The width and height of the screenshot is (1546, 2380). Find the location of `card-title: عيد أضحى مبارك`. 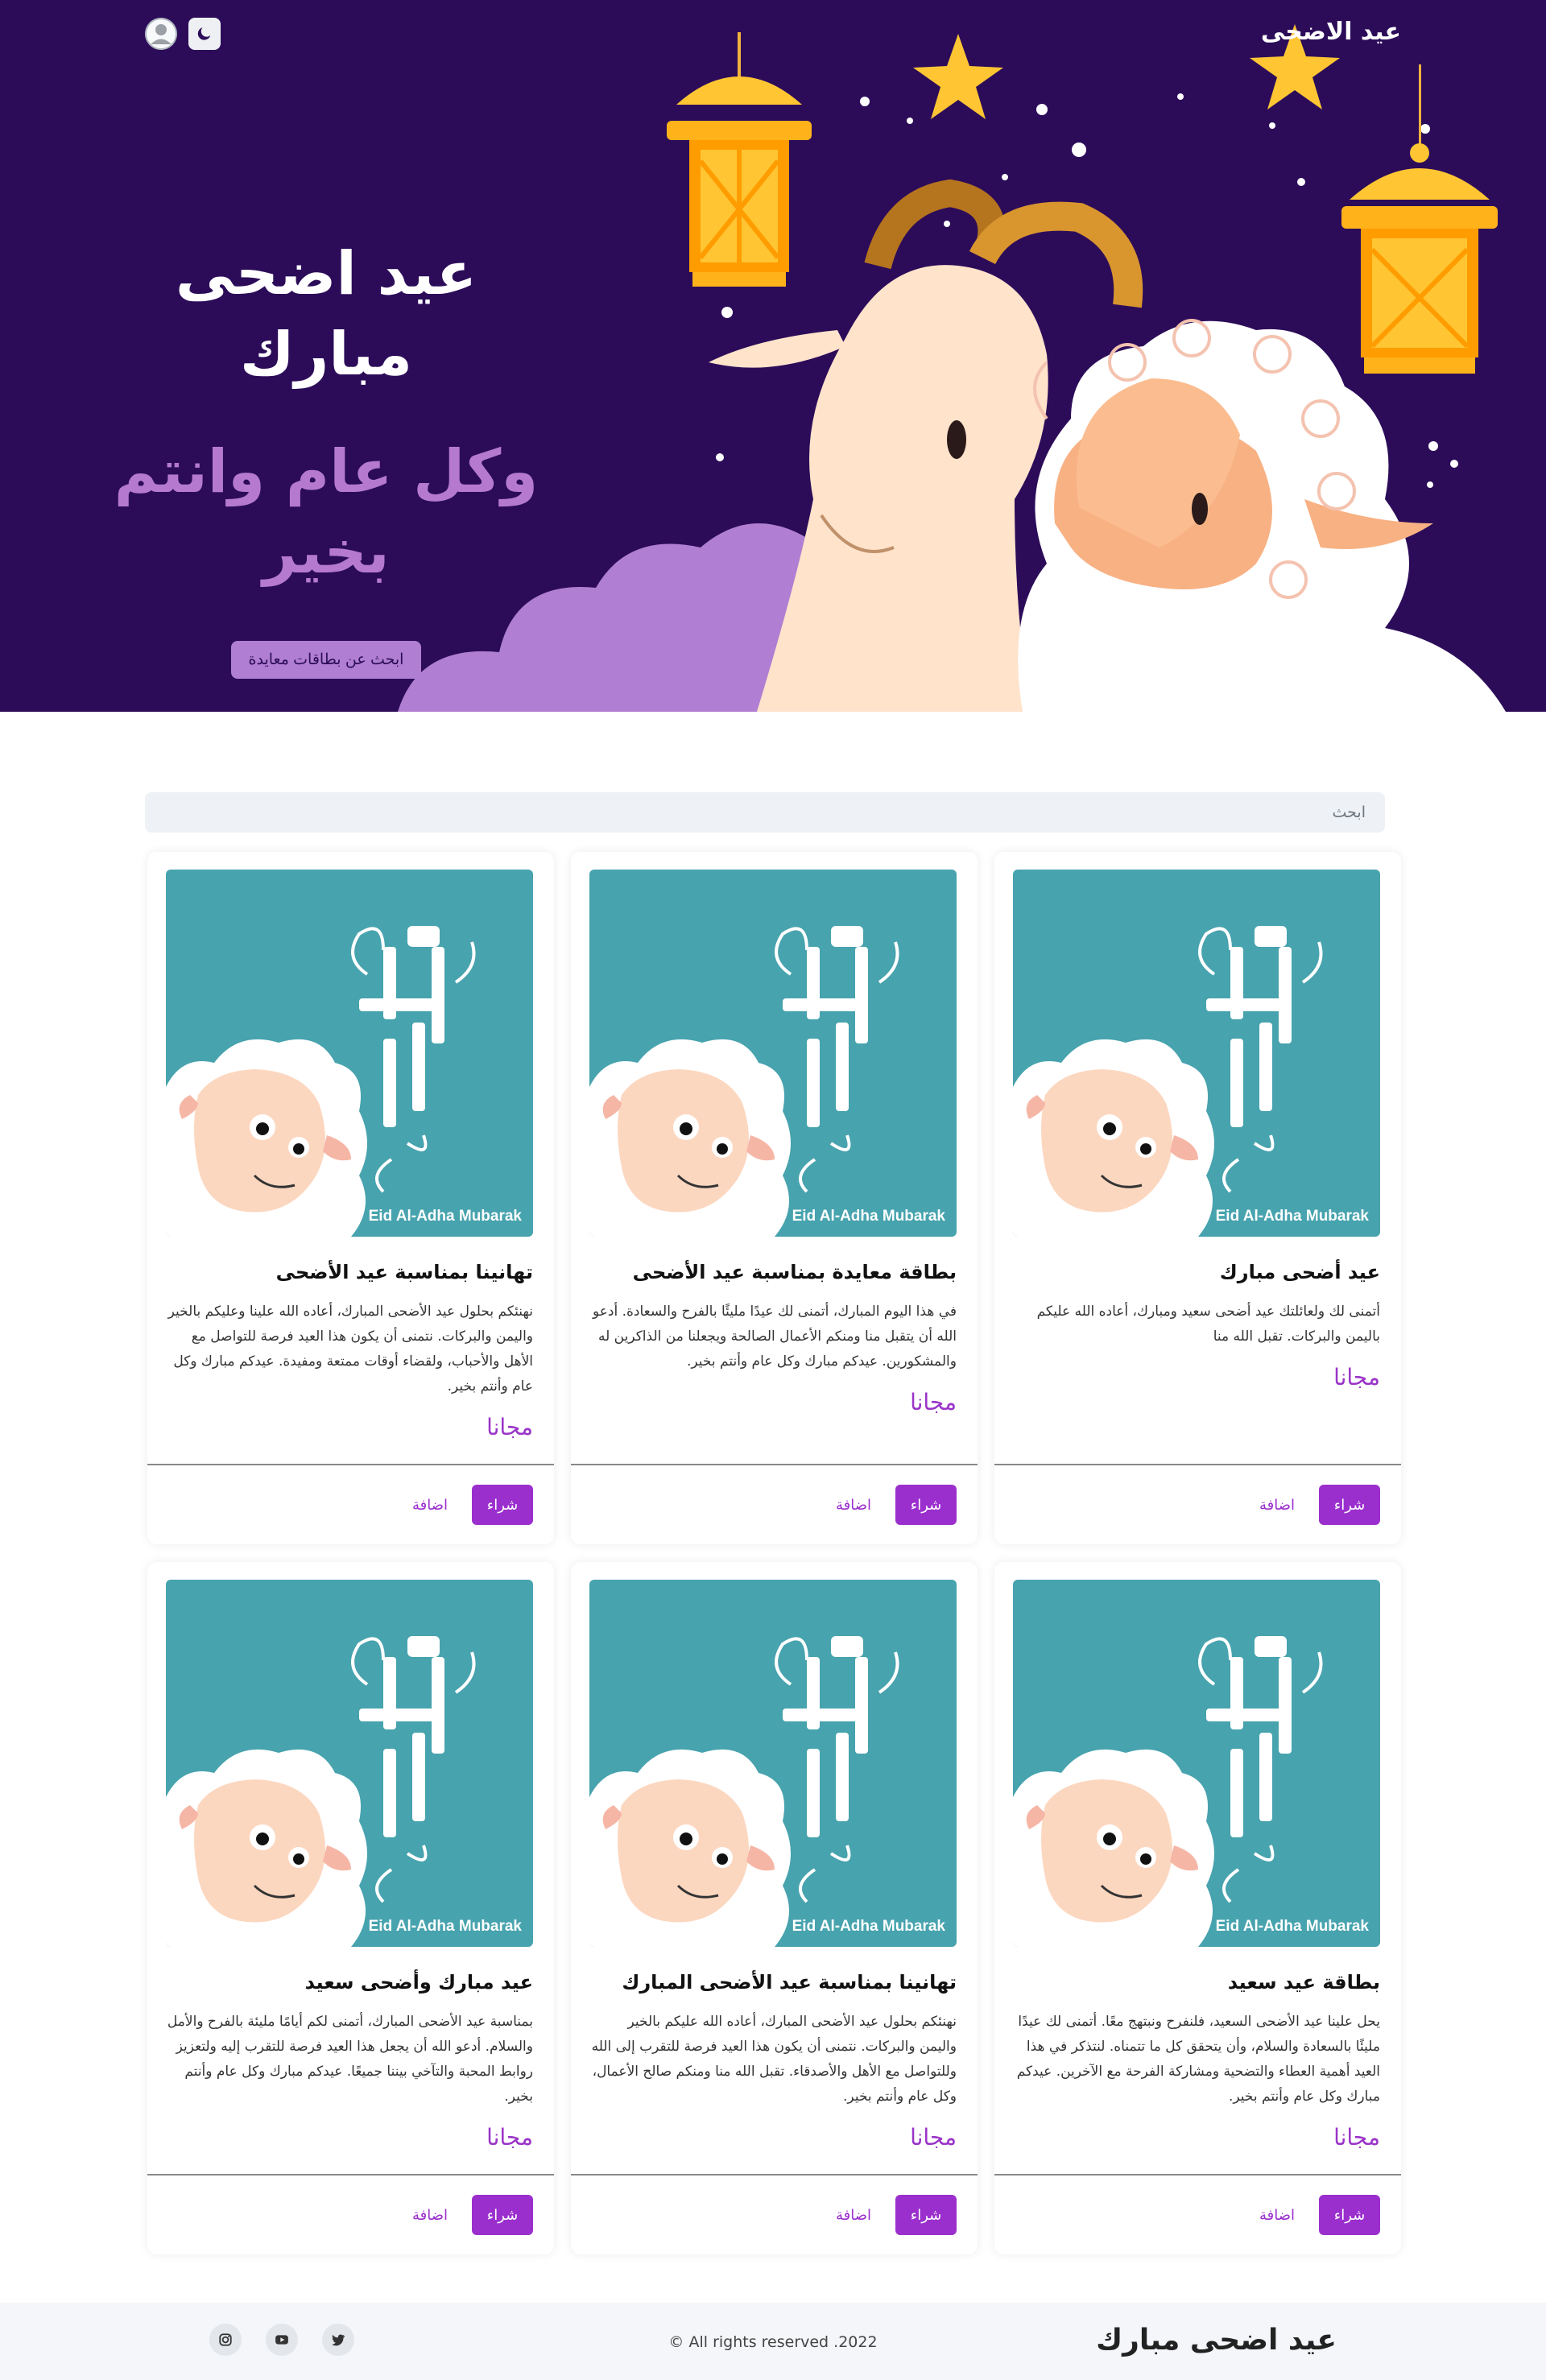

card-title: عيد أضحى مبارك is located at coordinates (1299, 1272).